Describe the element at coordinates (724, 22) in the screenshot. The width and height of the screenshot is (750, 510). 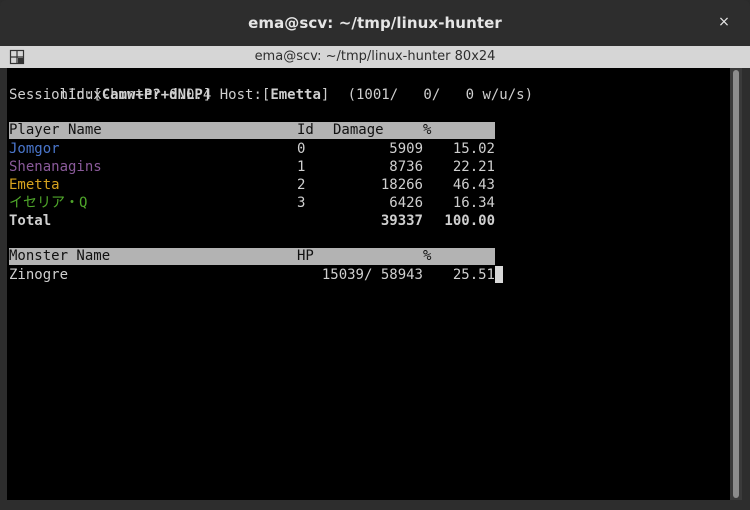
I see `close-icon: ×` at that location.